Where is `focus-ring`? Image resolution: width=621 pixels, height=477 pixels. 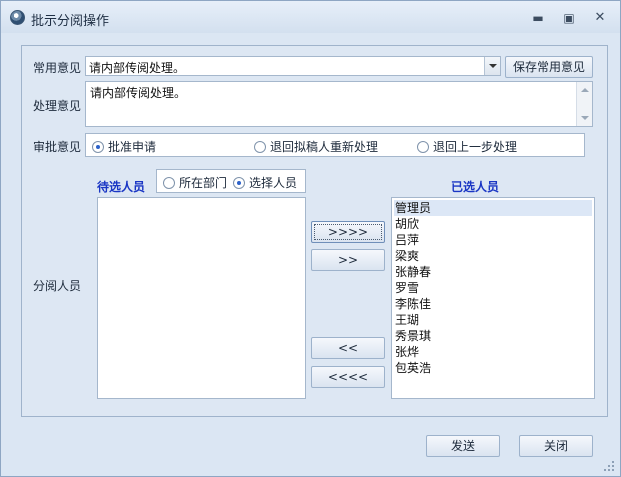 focus-ring is located at coordinates (348, 232).